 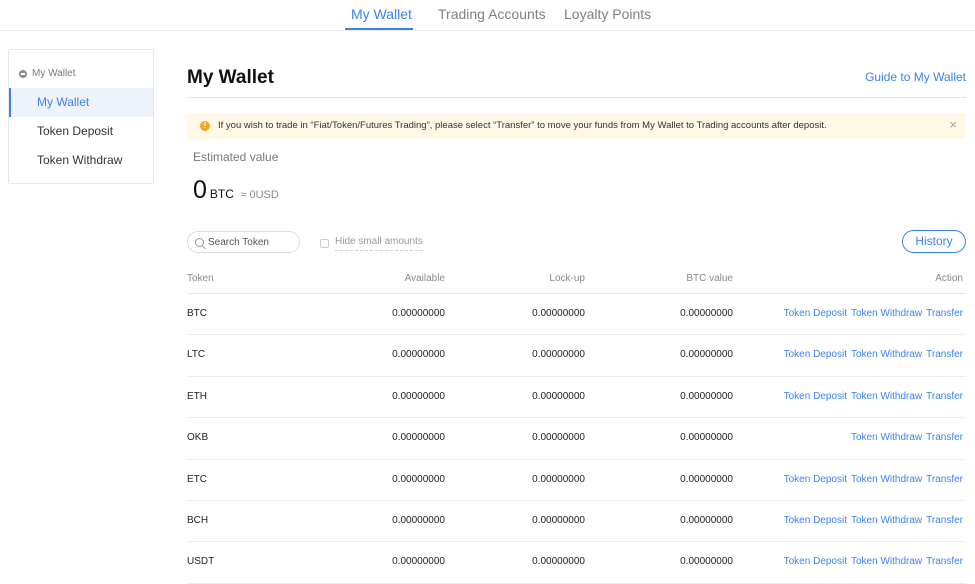 What do you see at coordinates (200, 278) in the screenshot?
I see `header-token: Token` at bounding box center [200, 278].